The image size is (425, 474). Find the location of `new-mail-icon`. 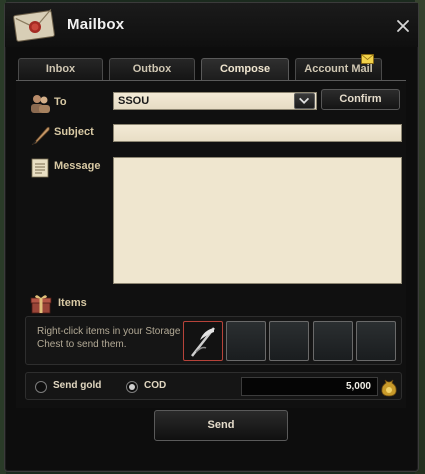

new-mail-icon is located at coordinates (367, 59).